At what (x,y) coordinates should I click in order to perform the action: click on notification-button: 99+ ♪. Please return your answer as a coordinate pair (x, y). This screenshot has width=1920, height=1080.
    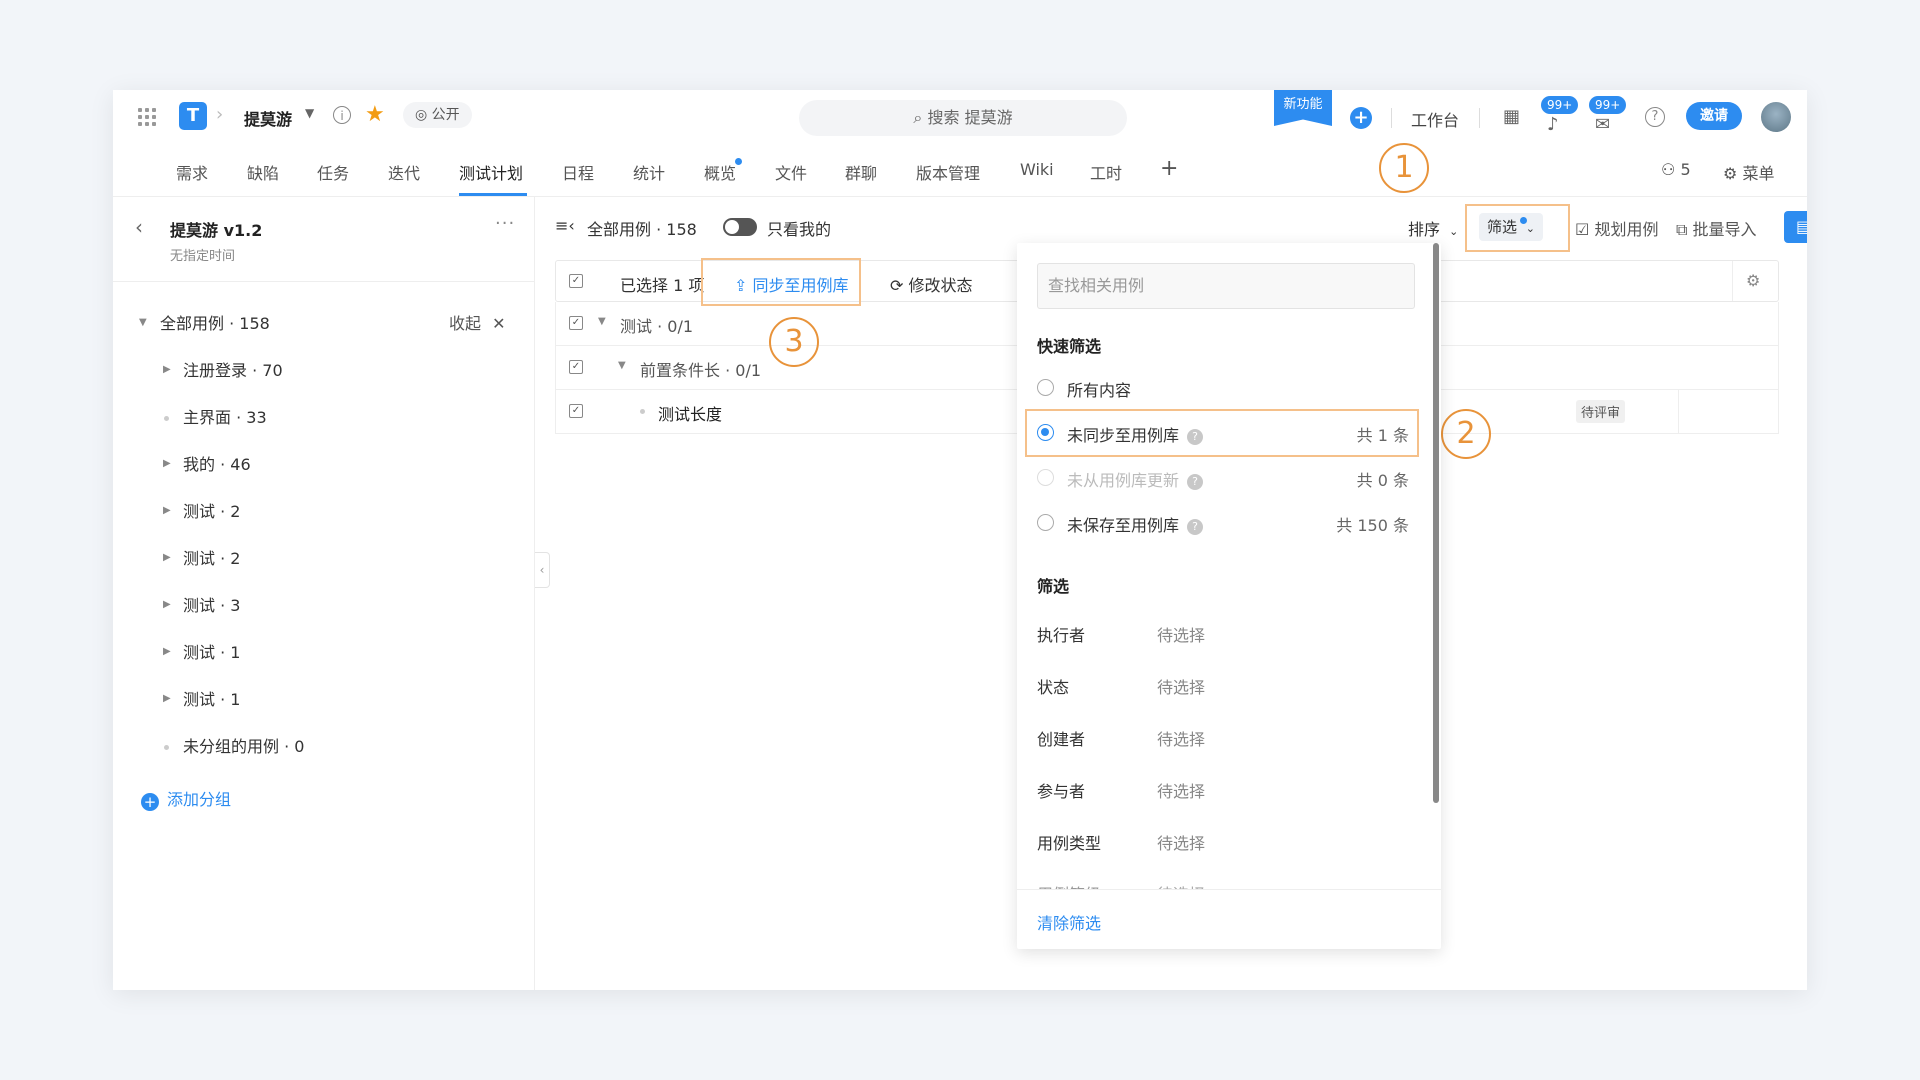
    Looking at the image, I should click on (1560, 115).